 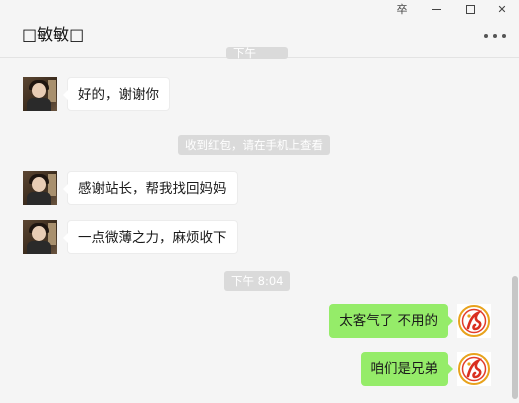 I want to click on system-notice: 收到红包，请在手机上查看, so click(x=254, y=145).